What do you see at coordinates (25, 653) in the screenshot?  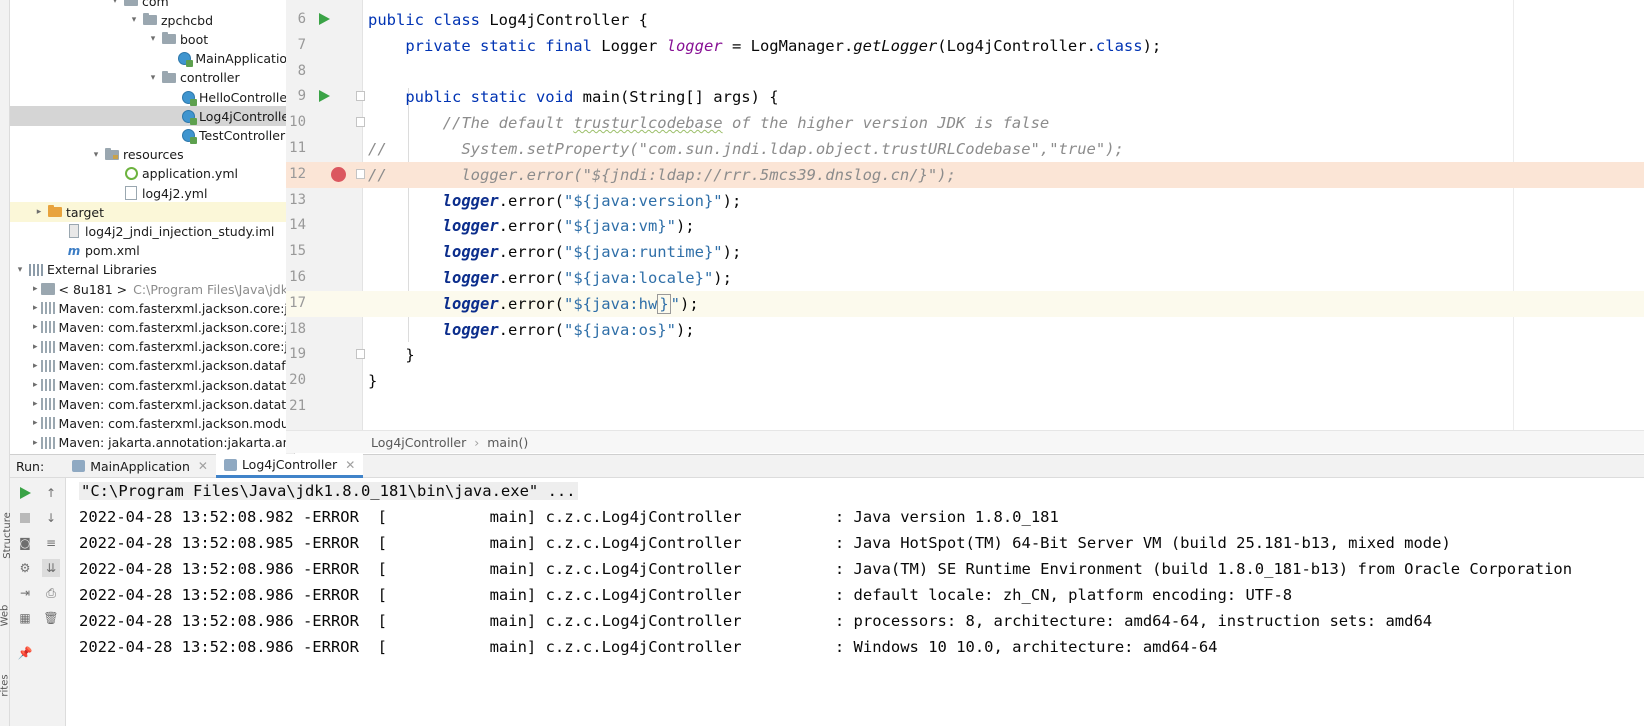 I see `pin-button: 📌` at bounding box center [25, 653].